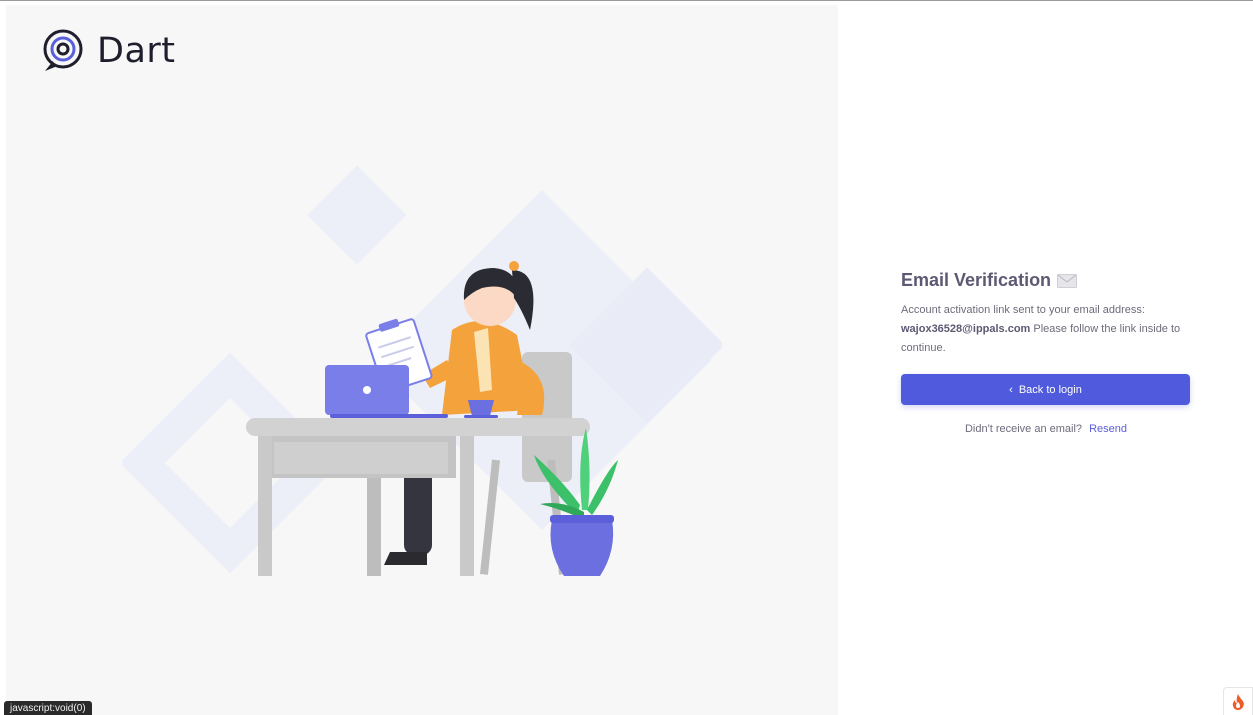 Image resolution: width=1253 pixels, height=715 pixels. What do you see at coordinates (966, 329) in the screenshot?
I see `user-email: wajox36528@ippals.com` at bounding box center [966, 329].